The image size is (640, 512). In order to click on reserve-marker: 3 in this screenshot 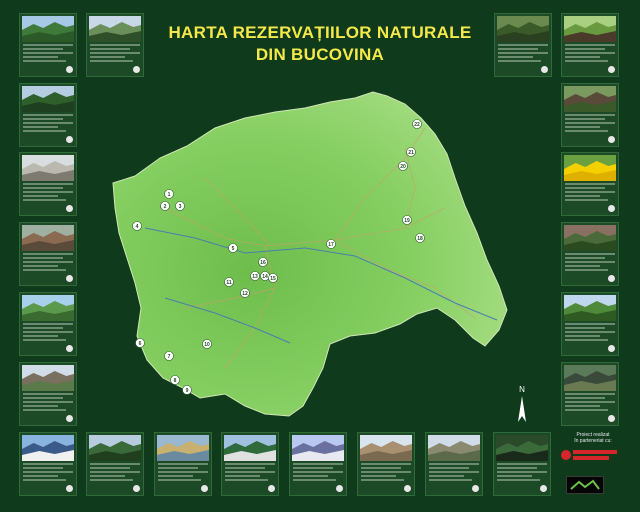, I will do `click(180, 206)`.